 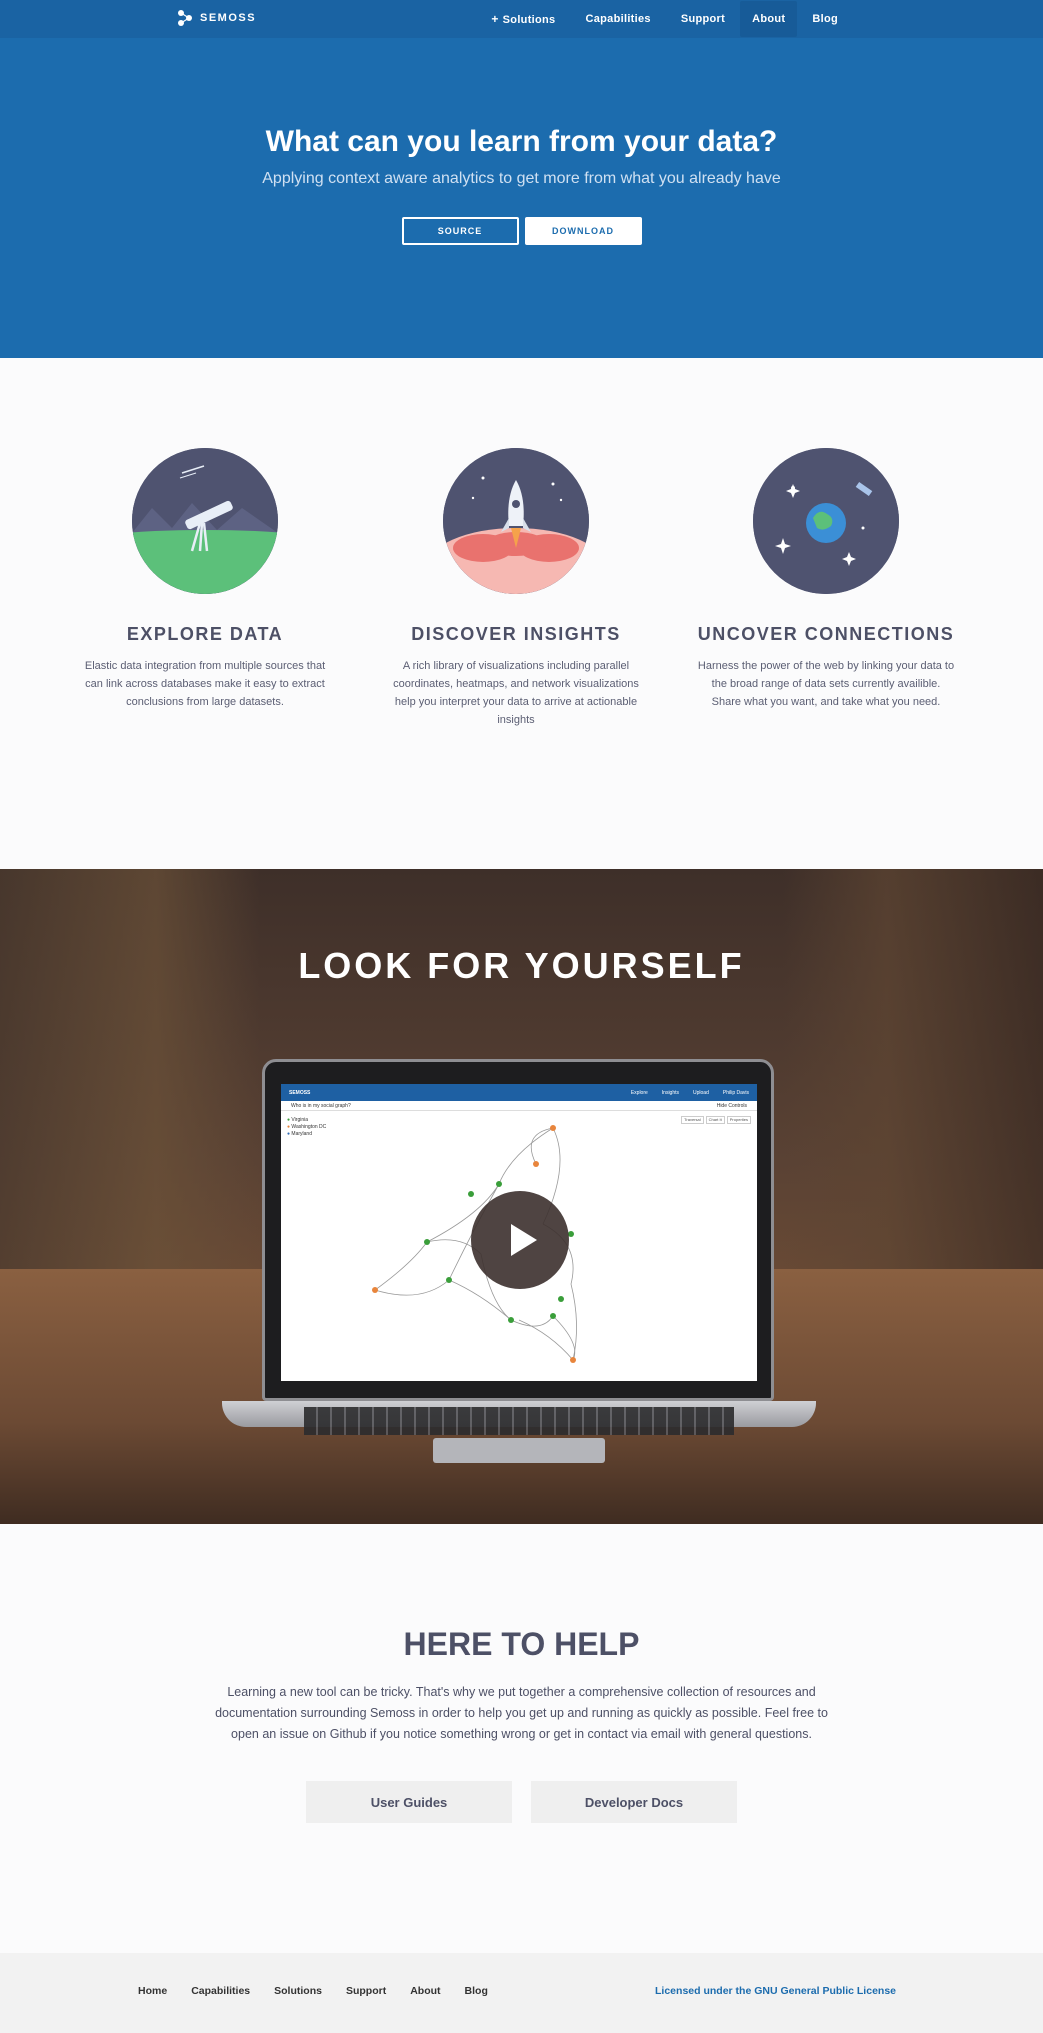 What do you see at coordinates (185, 18) in the screenshot?
I see `semoss-logo-icon` at bounding box center [185, 18].